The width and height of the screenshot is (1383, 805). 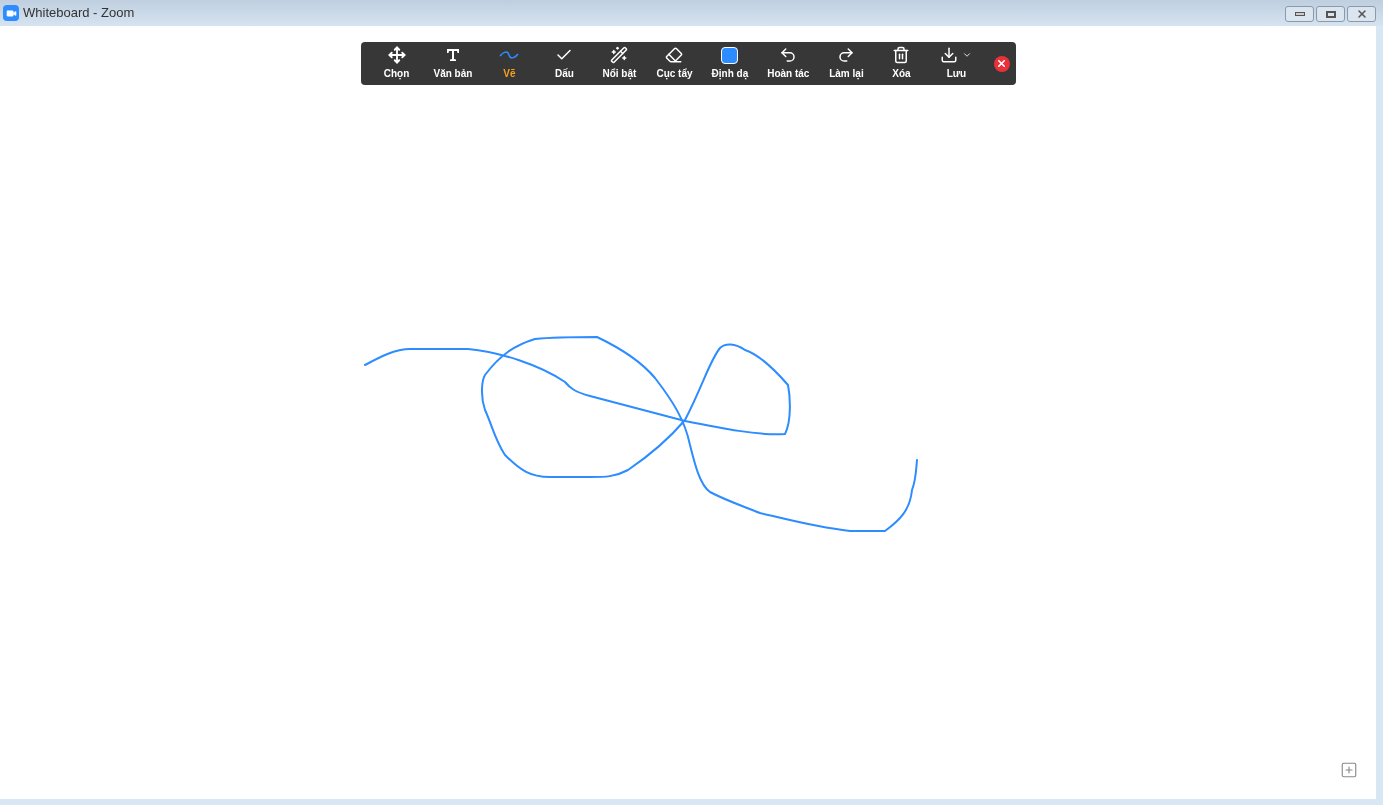 What do you see at coordinates (79, 13) in the screenshot?
I see `window-title: Whiteboard - Zoom` at bounding box center [79, 13].